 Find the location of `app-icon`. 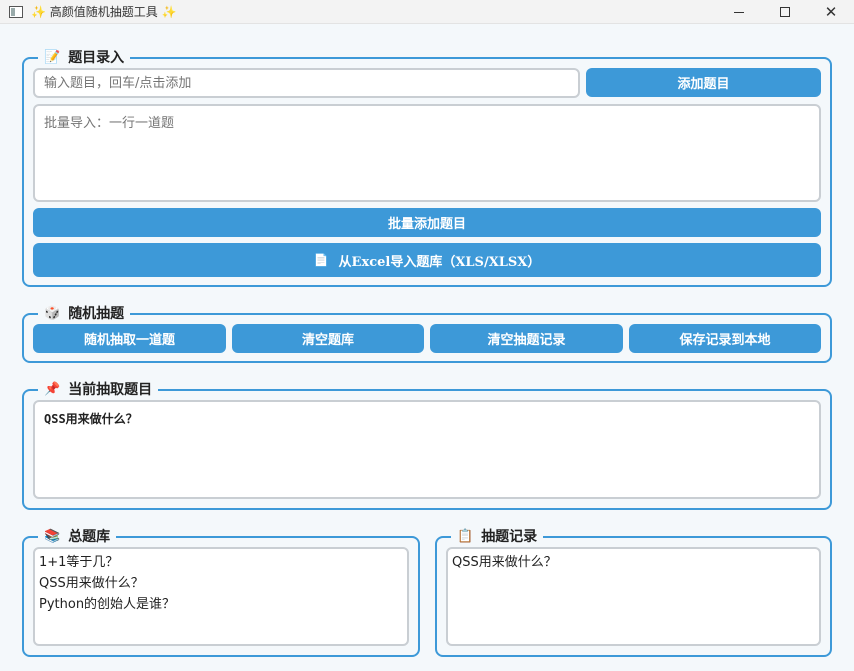

app-icon is located at coordinates (16, 11).